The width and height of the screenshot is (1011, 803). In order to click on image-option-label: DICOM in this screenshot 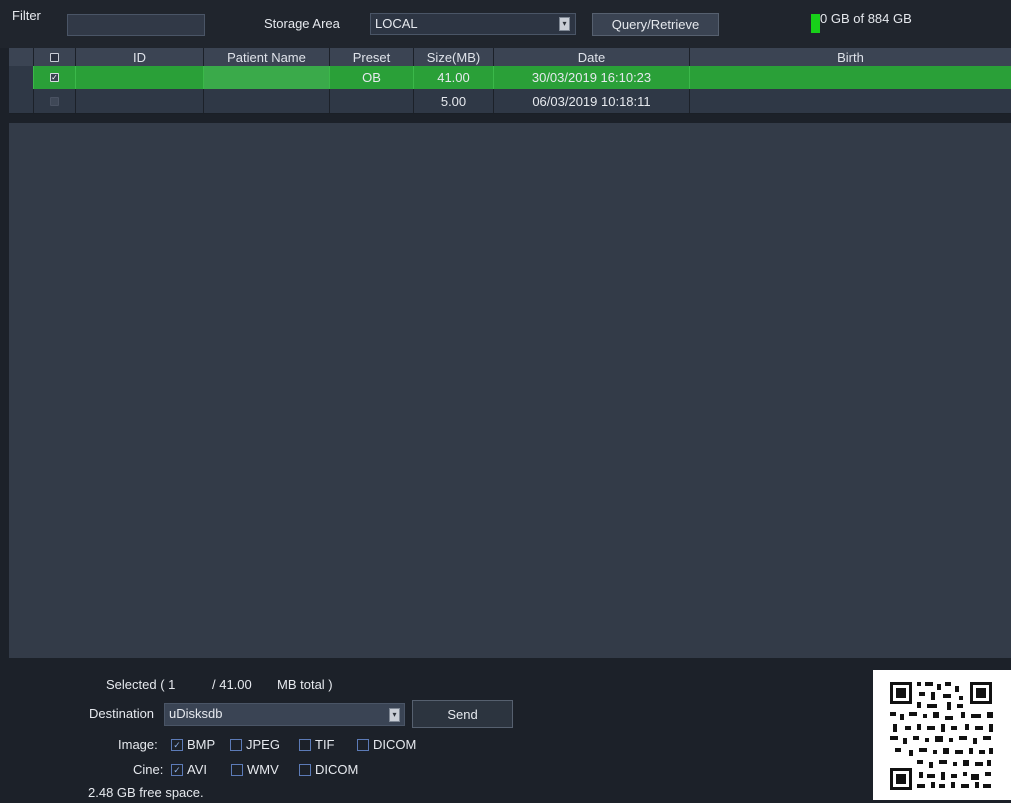, I will do `click(395, 744)`.